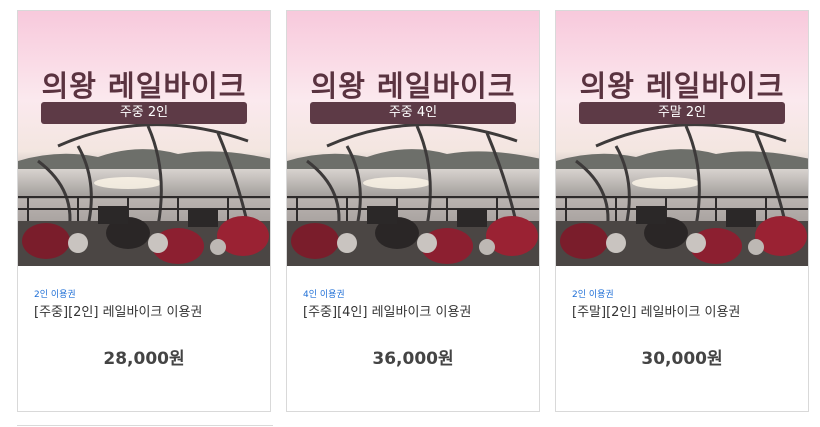  What do you see at coordinates (144, 329) in the screenshot?
I see `product-info: 2인 이용권 [주중][2인] 레일바이크 이용권 28,000원` at bounding box center [144, 329].